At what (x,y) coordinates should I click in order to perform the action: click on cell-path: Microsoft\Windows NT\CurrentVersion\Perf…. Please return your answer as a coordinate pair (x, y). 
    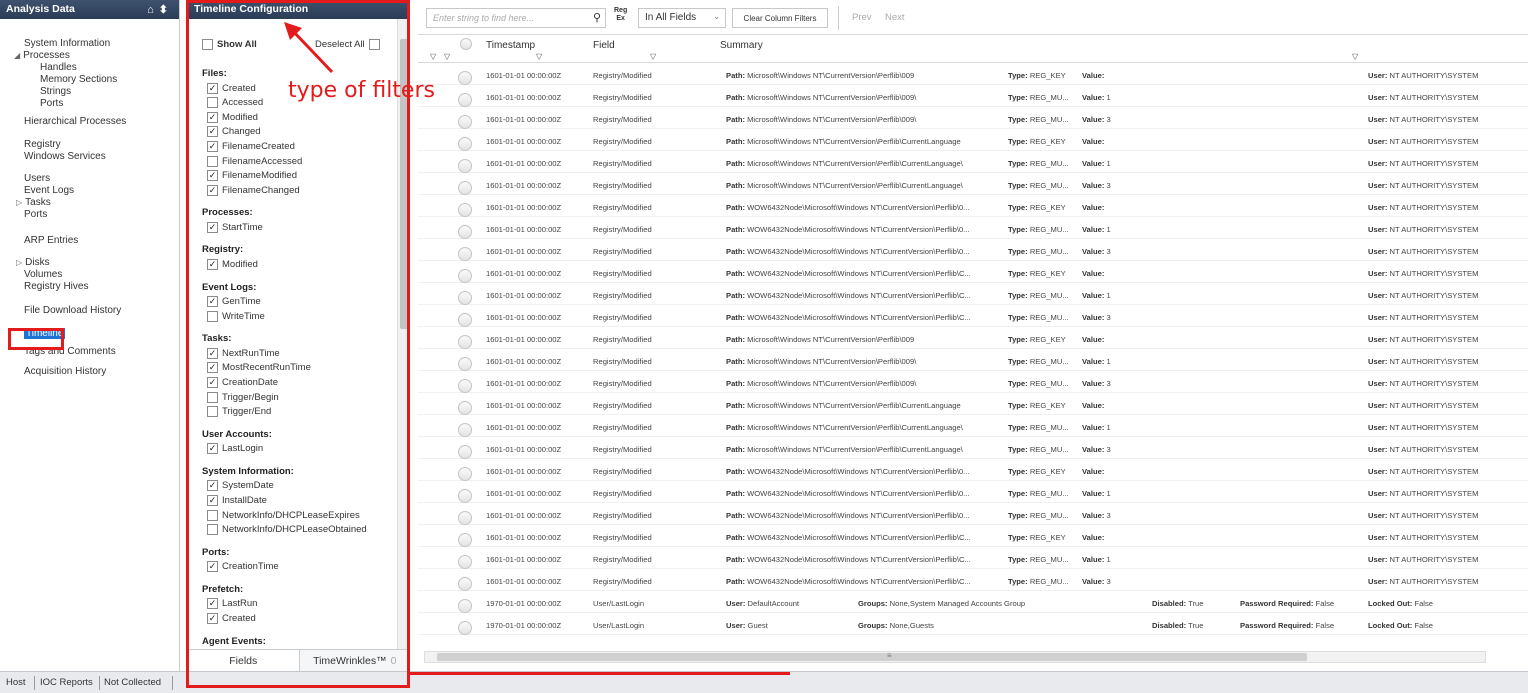
    Looking at the image, I should click on (832, 361).